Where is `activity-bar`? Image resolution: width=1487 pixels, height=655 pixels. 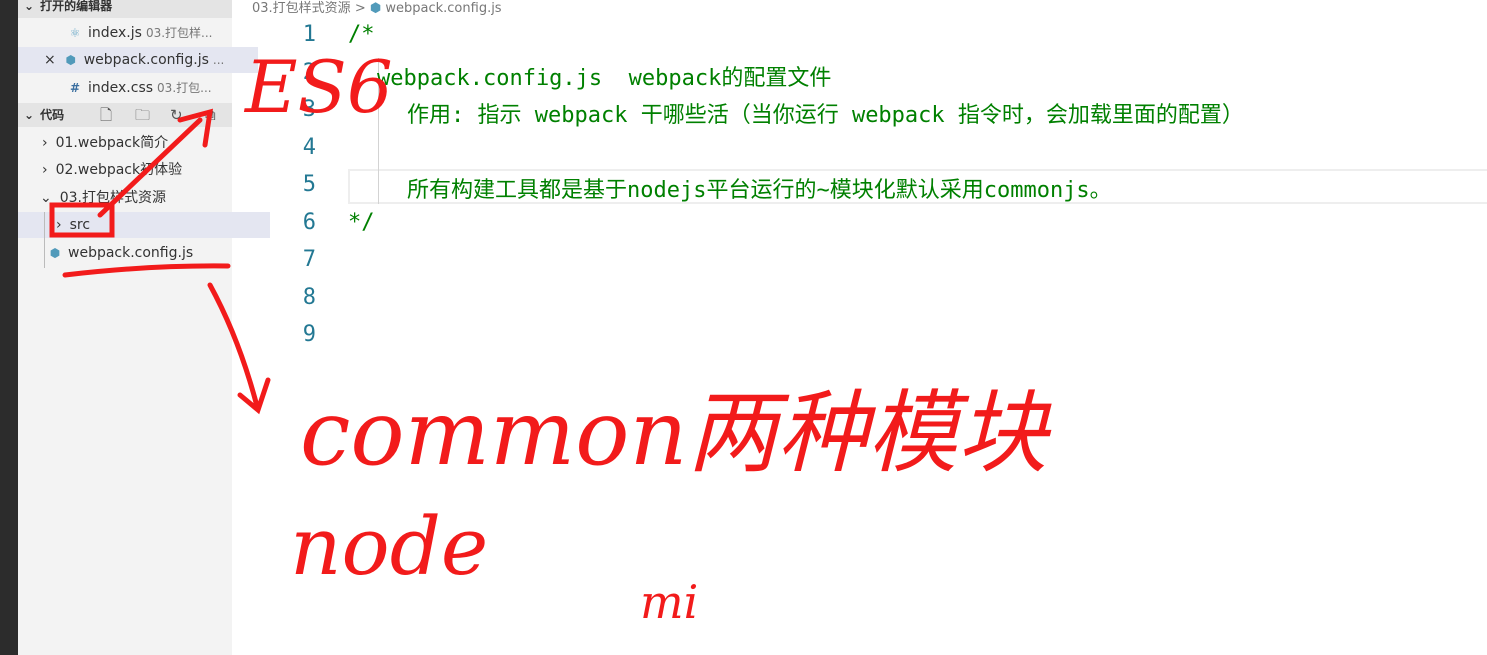
activity-bar is located at coordinates (9, 327).